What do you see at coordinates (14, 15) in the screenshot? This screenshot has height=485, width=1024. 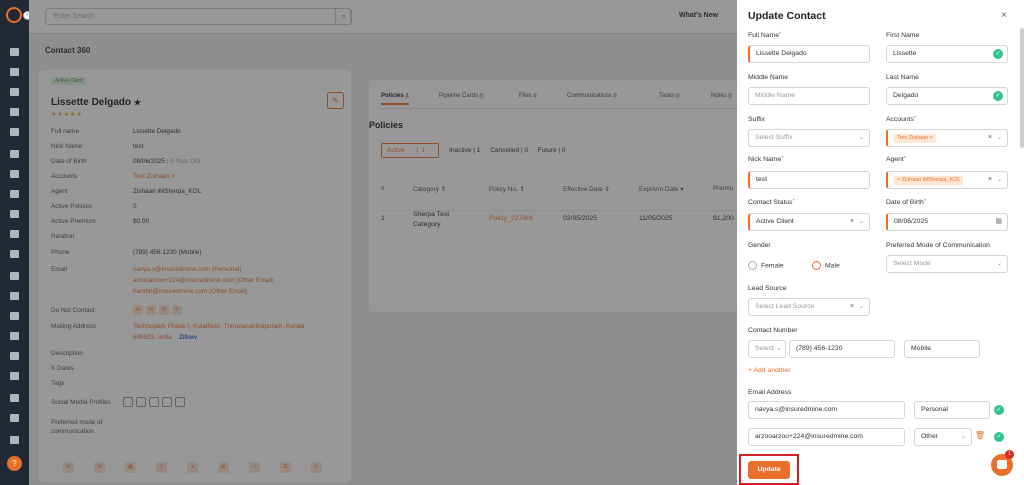 I see `app-logo` at bounding box center [14, 15].